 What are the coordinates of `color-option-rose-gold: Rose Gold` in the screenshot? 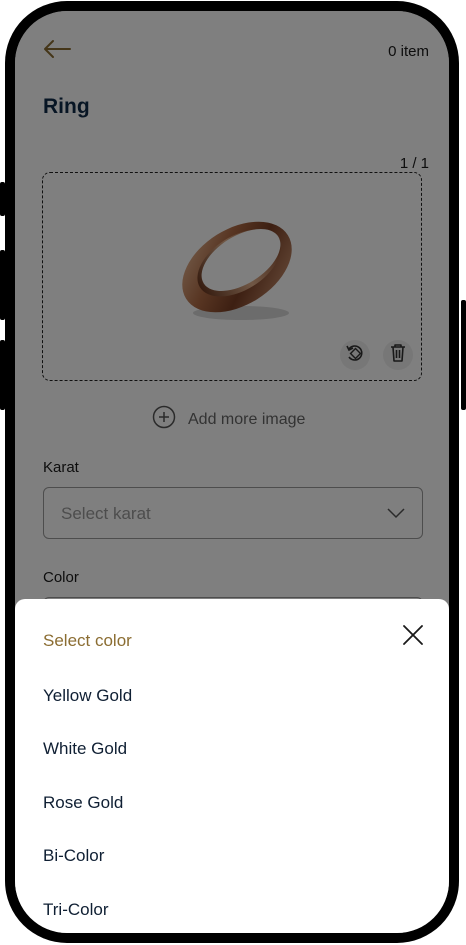 It's located at (83, 803).